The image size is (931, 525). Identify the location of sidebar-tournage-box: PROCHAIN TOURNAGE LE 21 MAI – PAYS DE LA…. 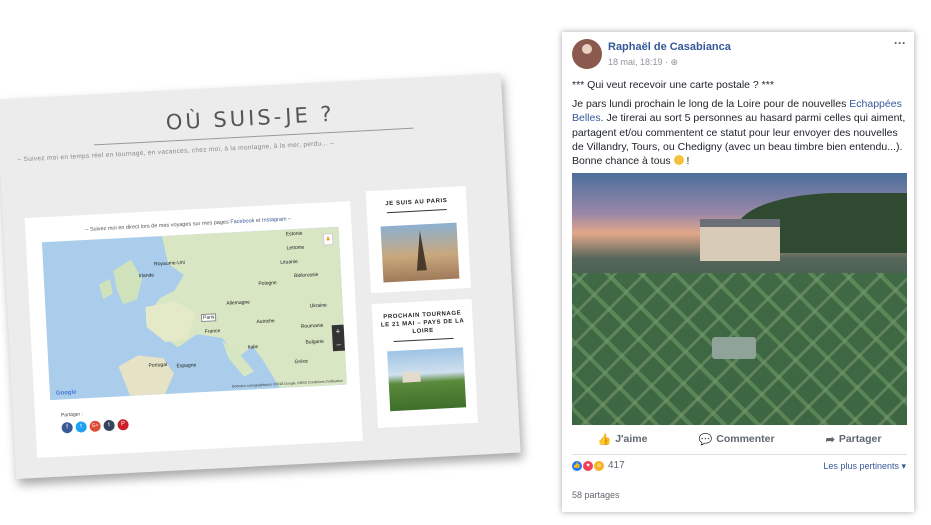
(424, 363).